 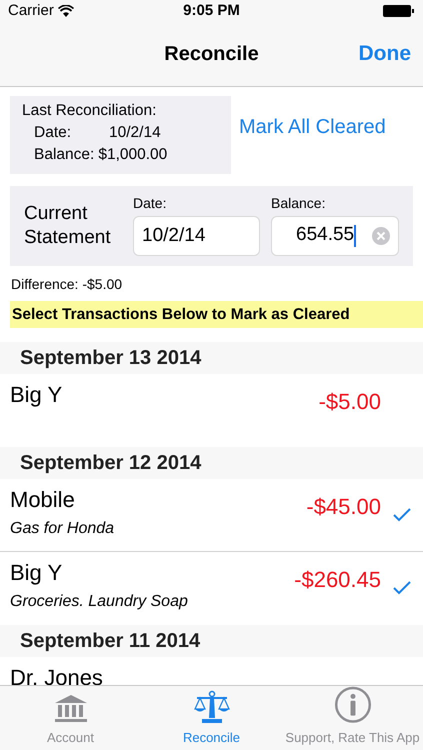 I want to click on wifi-icon, so click(x=66, y=11).